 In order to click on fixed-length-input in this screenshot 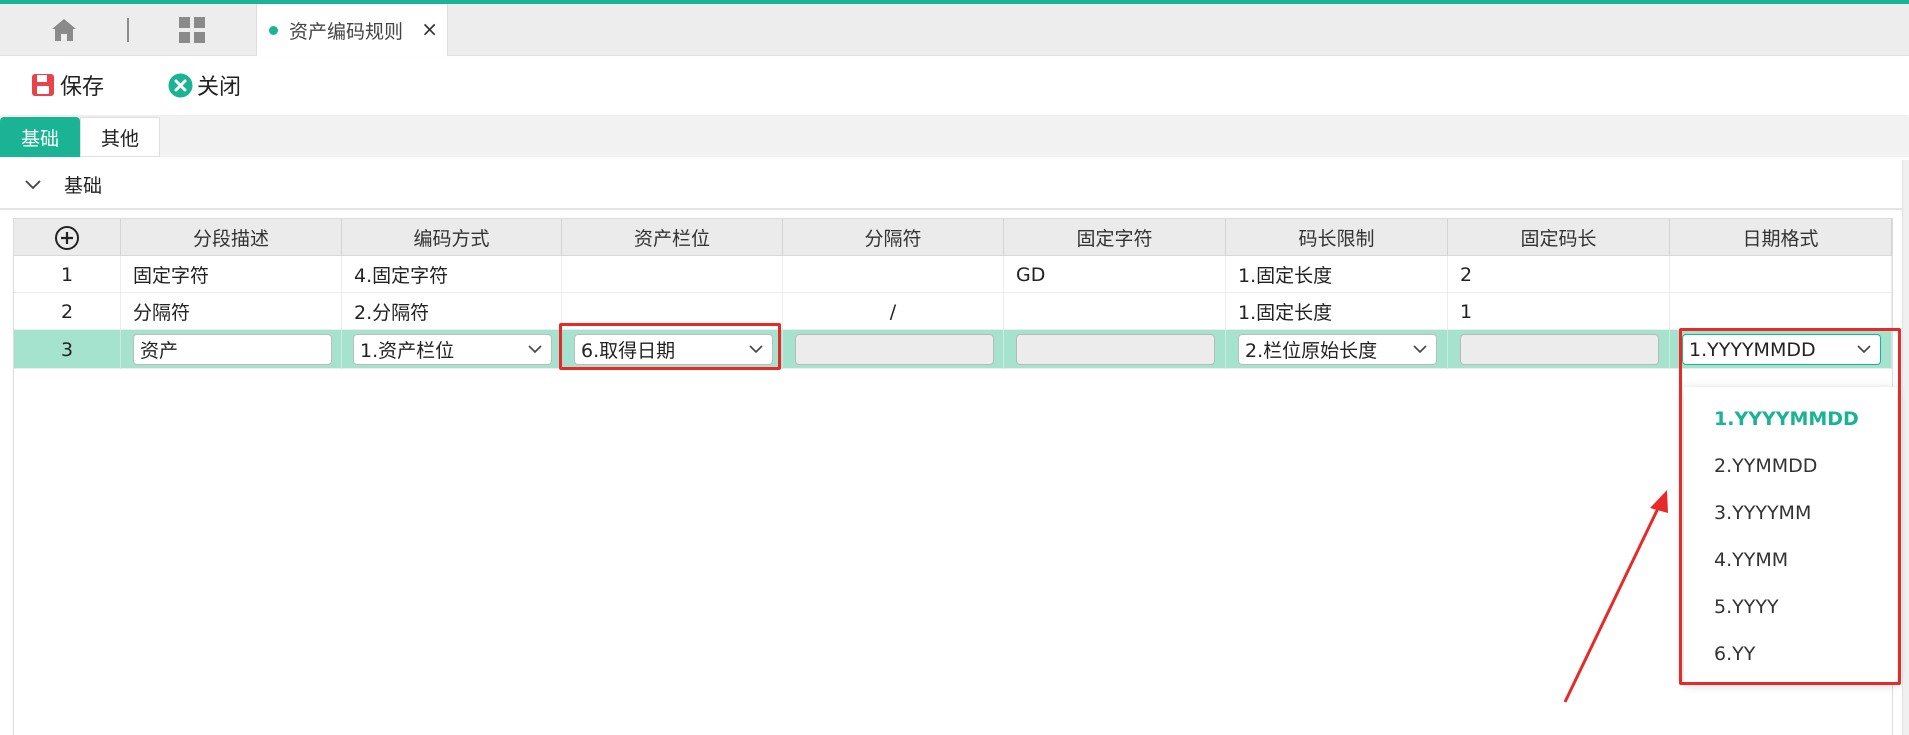, I will do `click(1559, 349)`.